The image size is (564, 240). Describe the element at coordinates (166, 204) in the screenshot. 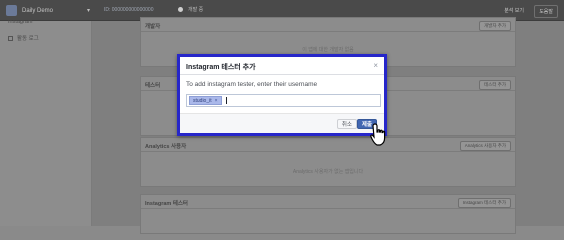

I see `panel-title: Instagram 테스터` at that location.